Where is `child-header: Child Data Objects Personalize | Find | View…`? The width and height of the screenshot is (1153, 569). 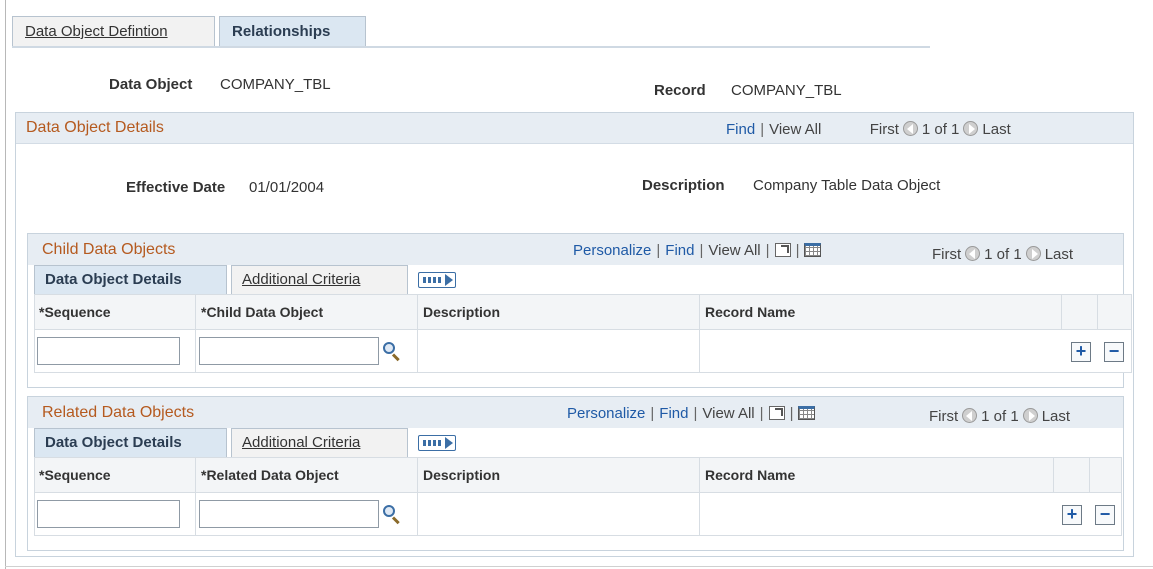
child-header: Child Data Objects Personalize | Find | View… is located at coordinates (575, 249).